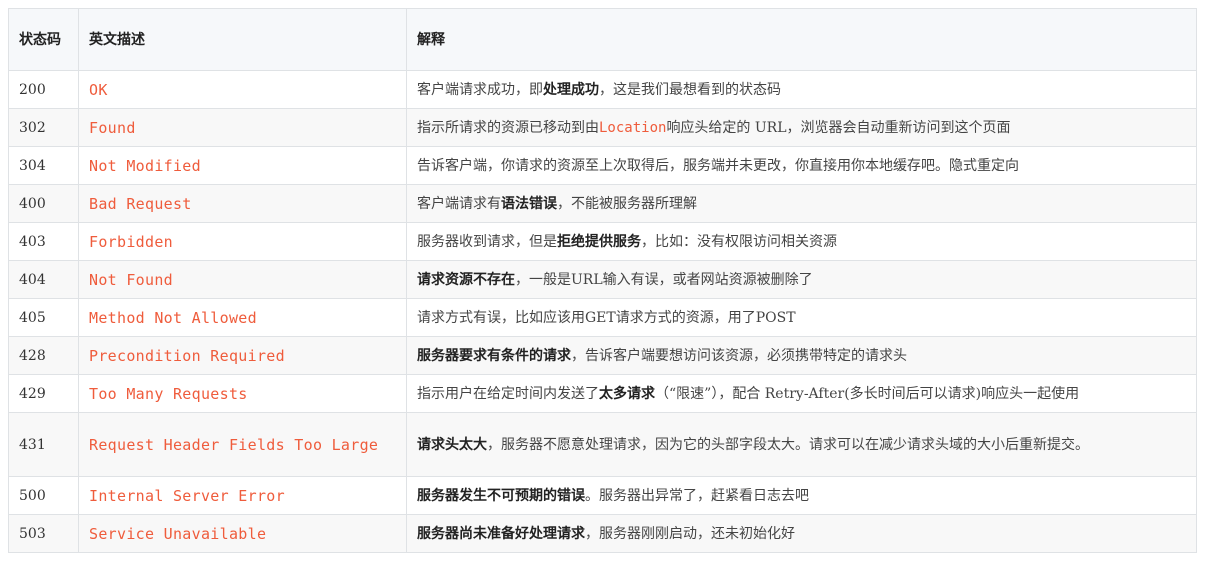 The width and height of the screenshot is (1215, 569). Describe the element at coordinates (43, 279) in the screenshot. I see `status-code-cell: 404` at that location.